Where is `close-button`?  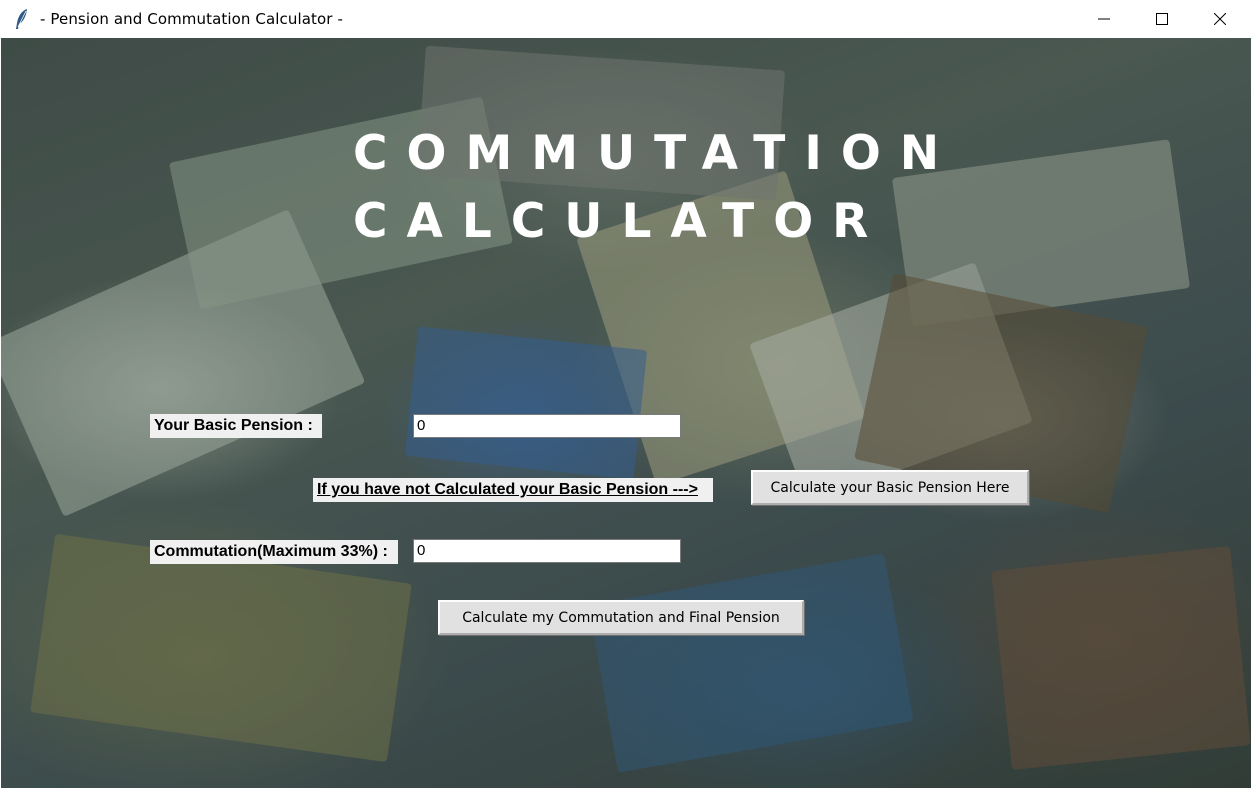
close-button is located at coordinates (1220, 19).